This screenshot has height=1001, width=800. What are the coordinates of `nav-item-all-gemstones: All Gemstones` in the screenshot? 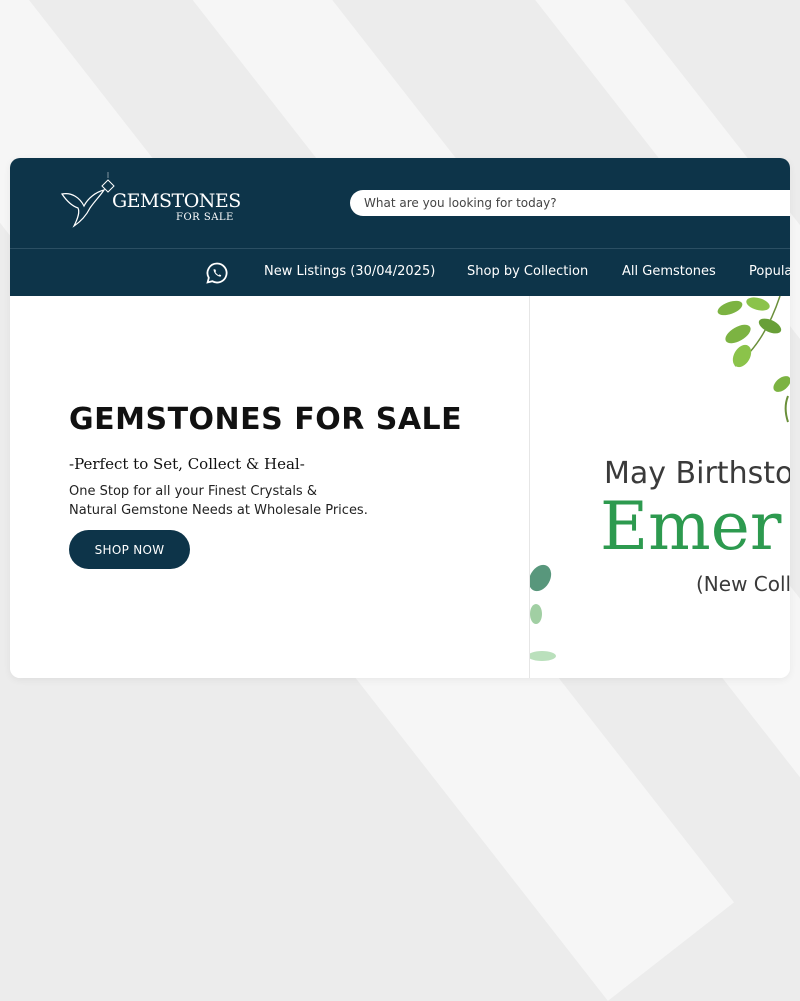 It's located at (669, 271).